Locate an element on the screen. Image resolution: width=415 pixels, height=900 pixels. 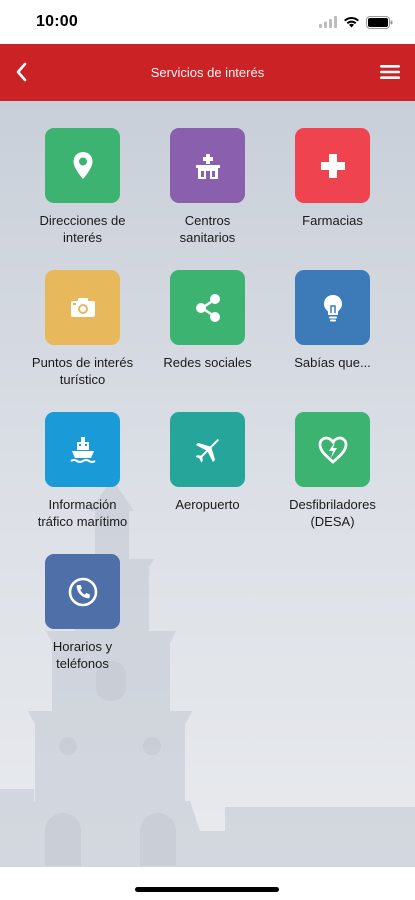
camera-icon is located at coordinates (82, 307).